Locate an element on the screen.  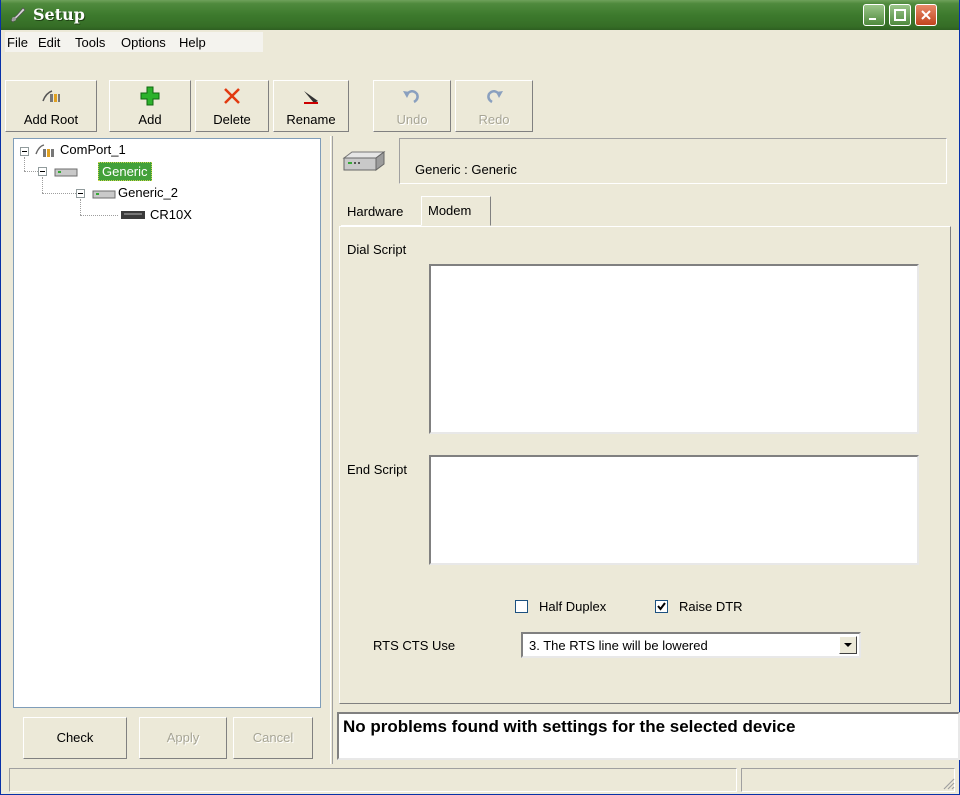
tree-node-generic: Generic is located at coordinates (125, 171).